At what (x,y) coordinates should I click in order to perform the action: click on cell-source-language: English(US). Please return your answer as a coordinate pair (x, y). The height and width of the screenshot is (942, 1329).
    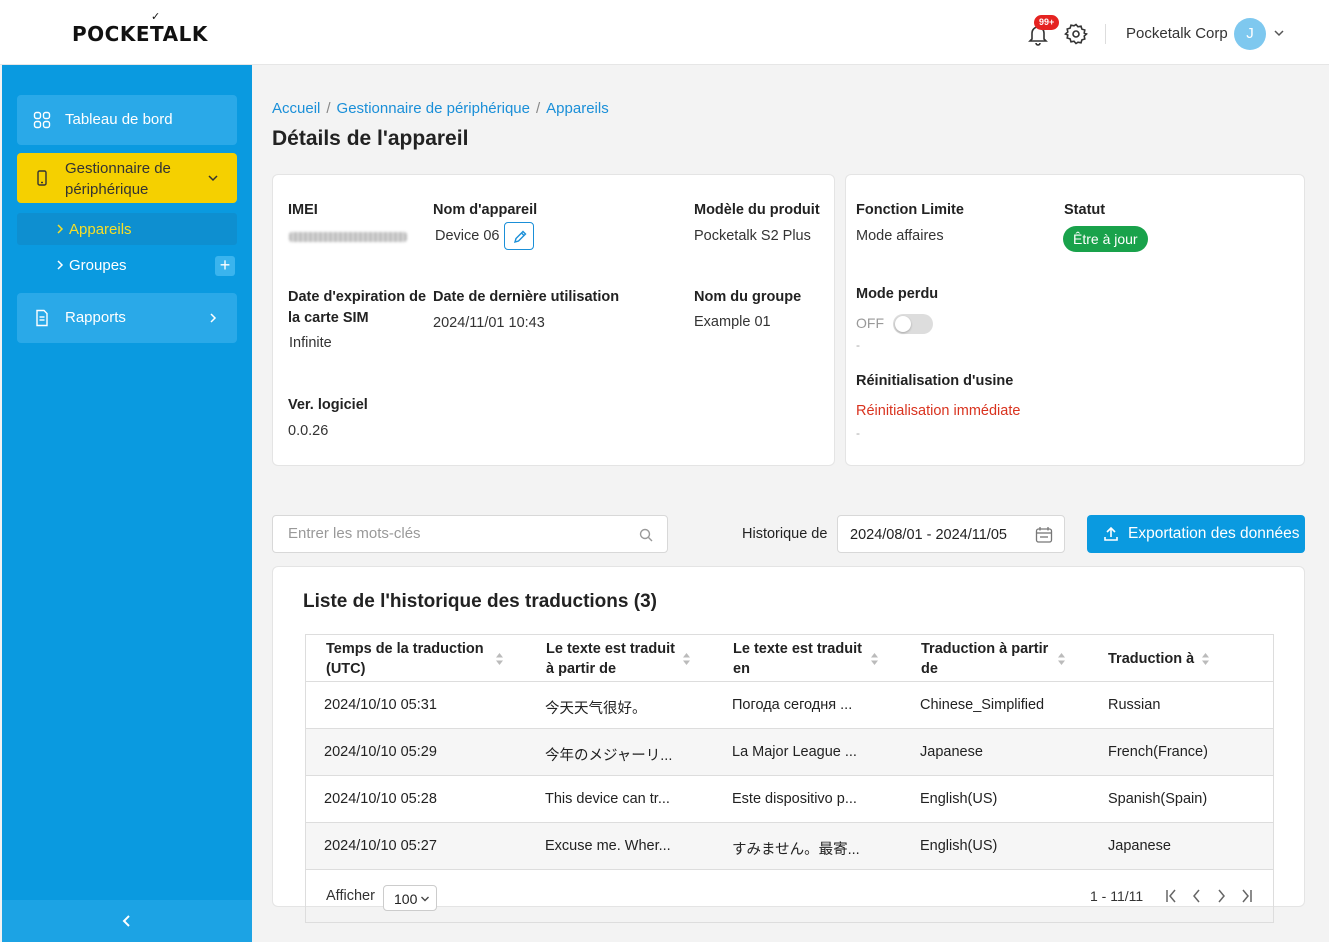
    Looking at the image, I should click on (959, 799).